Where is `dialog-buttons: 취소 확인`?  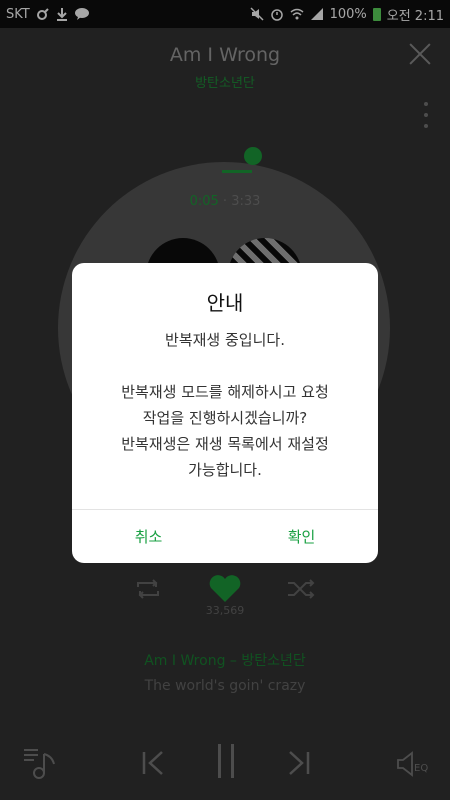
dialog-buttons: 취소 확인 is located at coordinates (225, 536).